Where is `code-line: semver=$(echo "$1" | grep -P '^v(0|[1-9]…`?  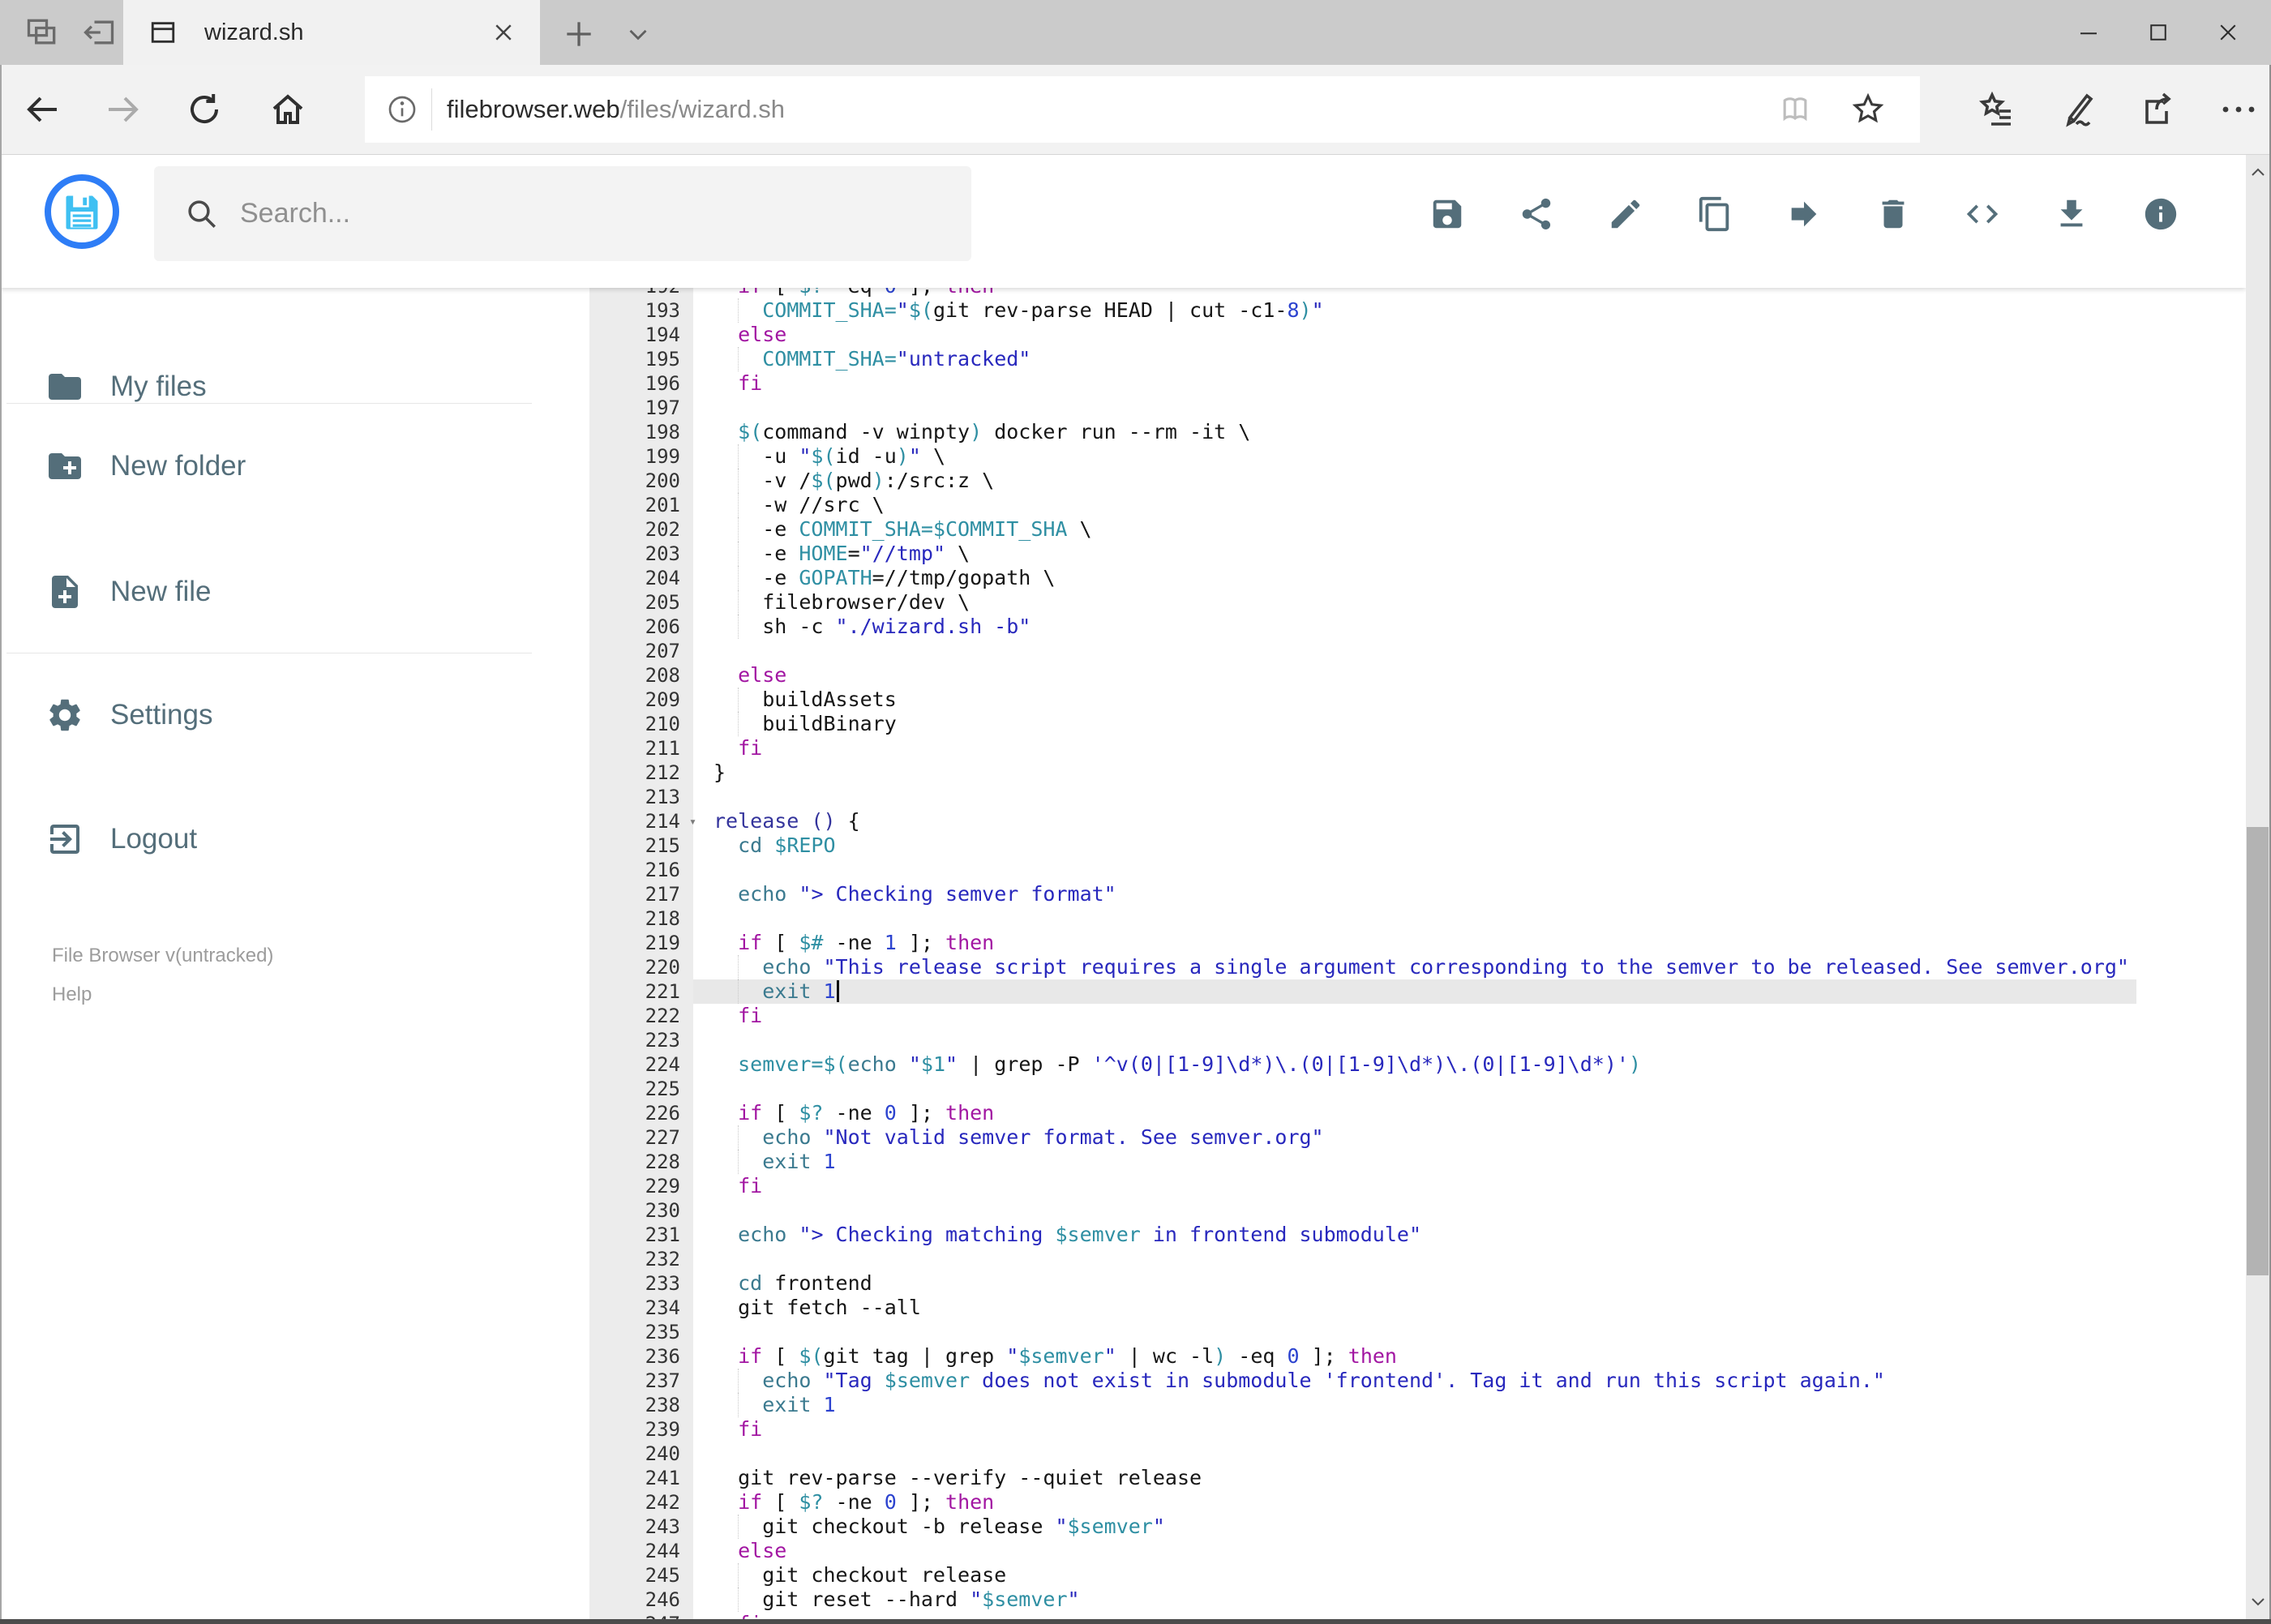
code-line: semver=$(echo "$1" | grep -P '^v(0|[1-9]… is located at coordinates (1469, 1064).